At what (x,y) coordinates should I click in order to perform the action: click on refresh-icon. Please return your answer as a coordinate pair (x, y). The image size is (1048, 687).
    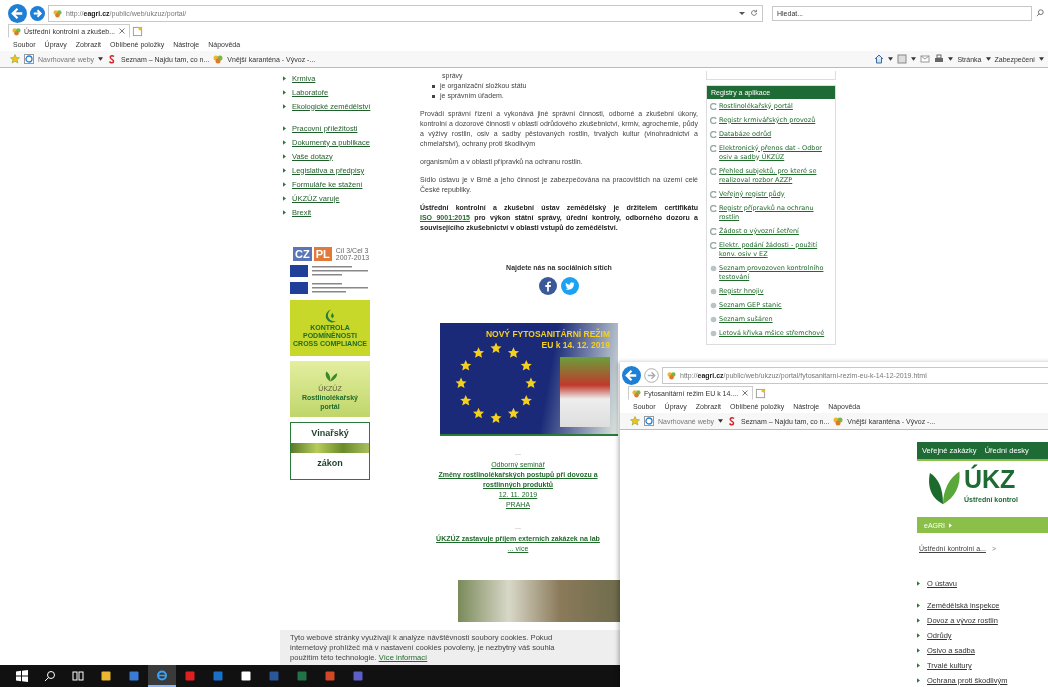
    Looking at the image, I should click on (754, 13).